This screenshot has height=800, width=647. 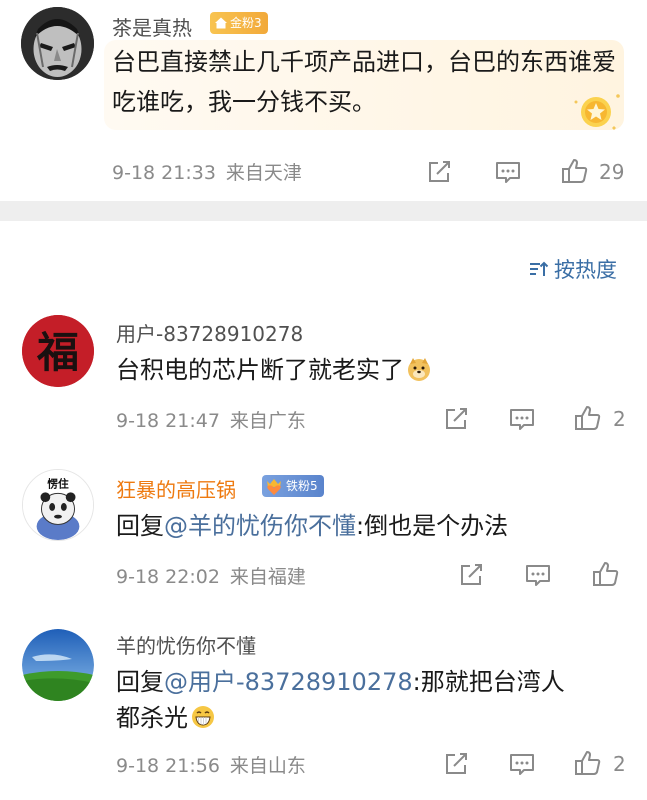 I want to click on fan-badge: 铁粉5, so click(x=293, y=486).